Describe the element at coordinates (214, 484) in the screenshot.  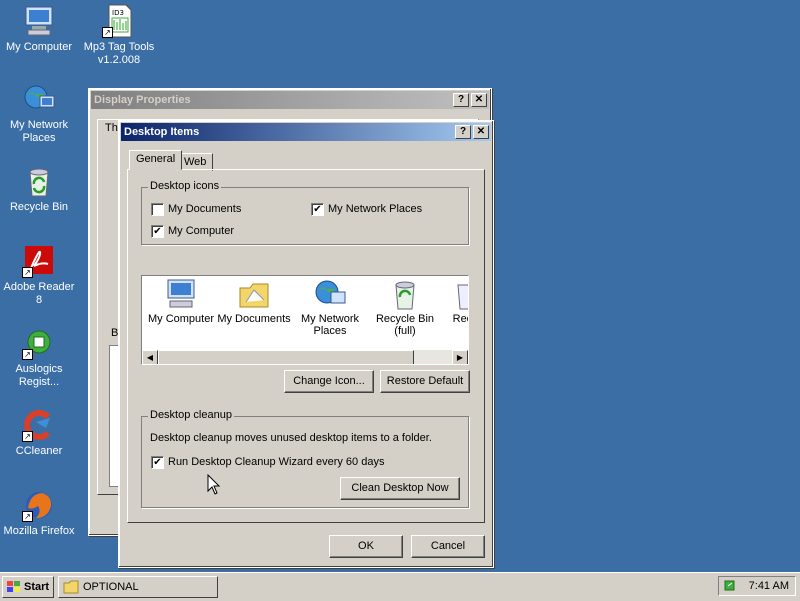
I see `mouse-cursor-icon` at that location.